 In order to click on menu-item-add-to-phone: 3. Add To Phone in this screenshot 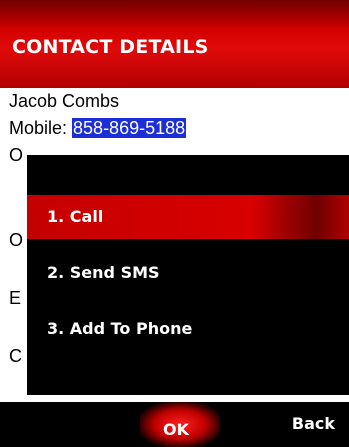, I will do `click(188, 329)`.